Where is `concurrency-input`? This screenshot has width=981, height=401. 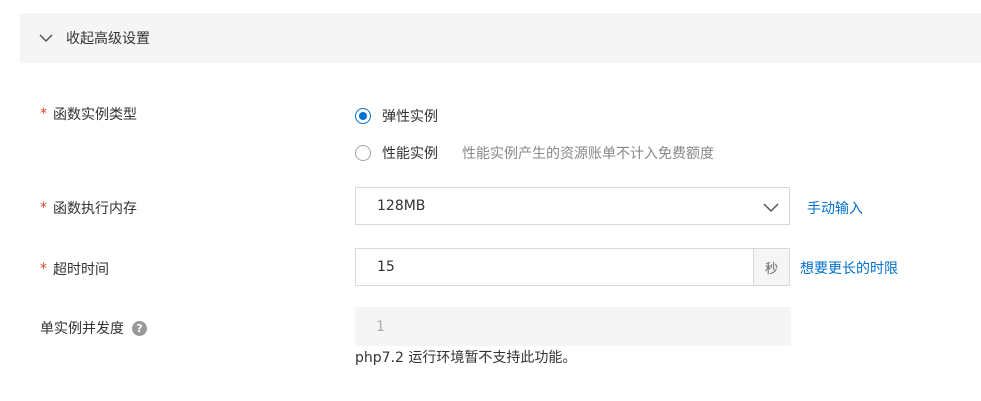 concurrency-input is located at coordinates (573, 326).